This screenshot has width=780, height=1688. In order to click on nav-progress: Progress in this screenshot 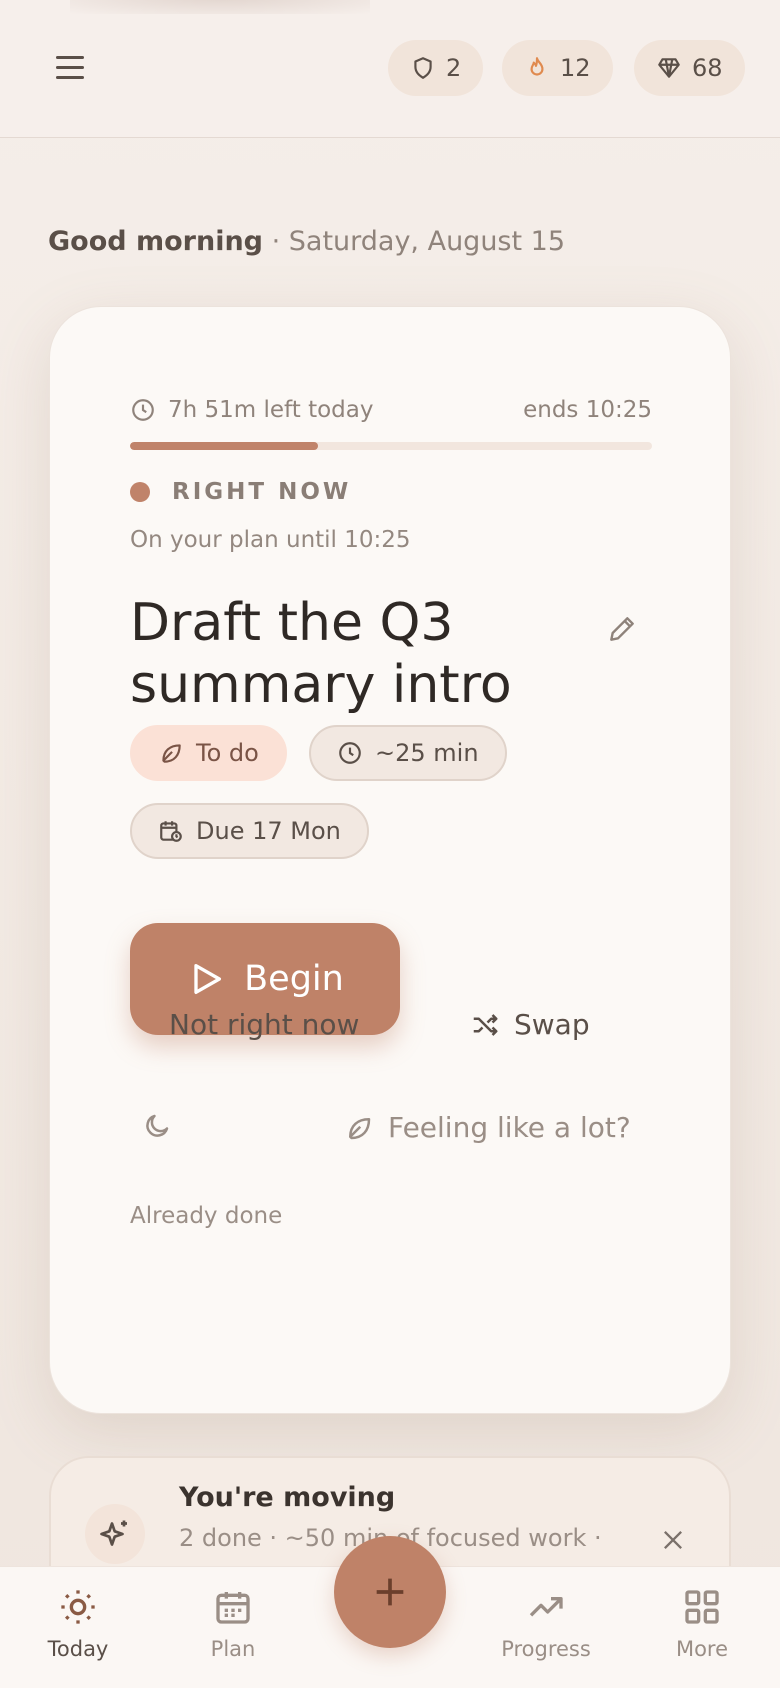, I will do `click(546, 1624)`.